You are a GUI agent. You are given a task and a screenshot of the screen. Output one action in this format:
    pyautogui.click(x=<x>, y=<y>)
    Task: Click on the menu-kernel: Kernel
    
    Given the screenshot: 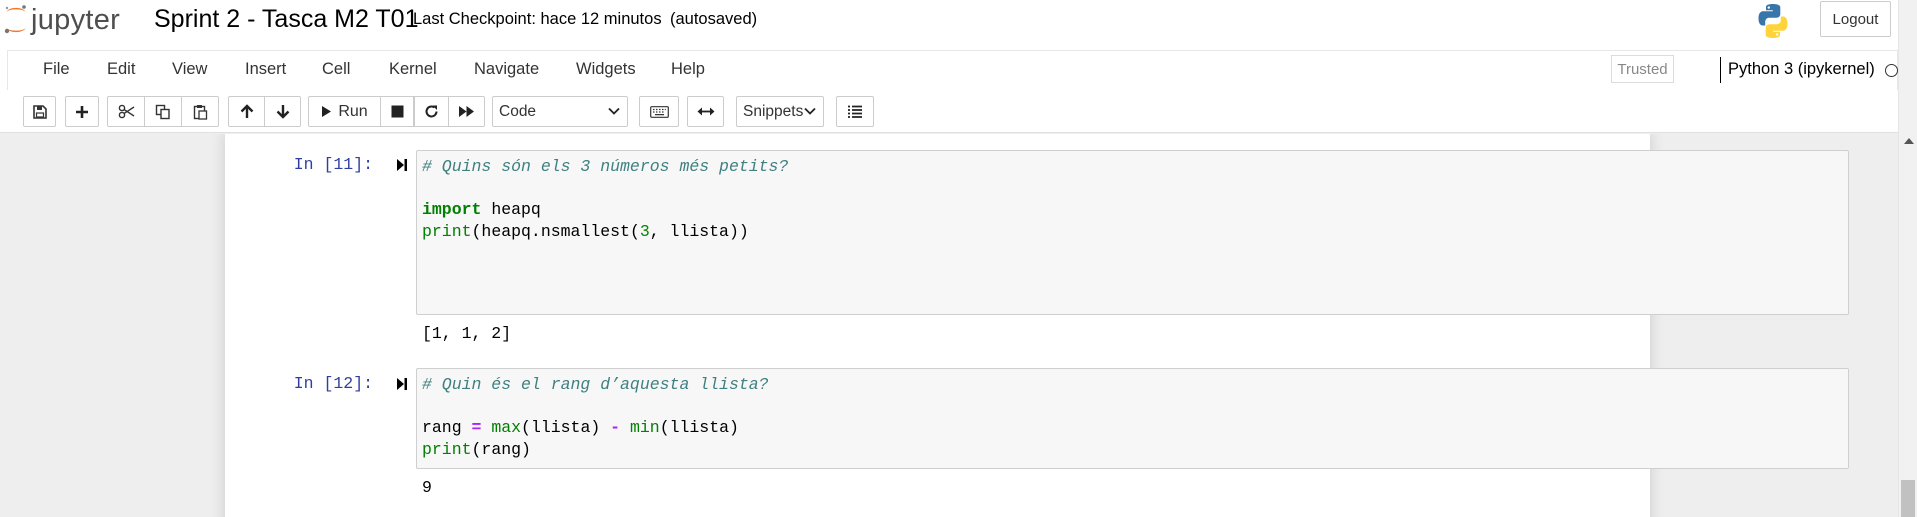 What is the action you would take?
    pyautogui.click(x=413, y=69)
    